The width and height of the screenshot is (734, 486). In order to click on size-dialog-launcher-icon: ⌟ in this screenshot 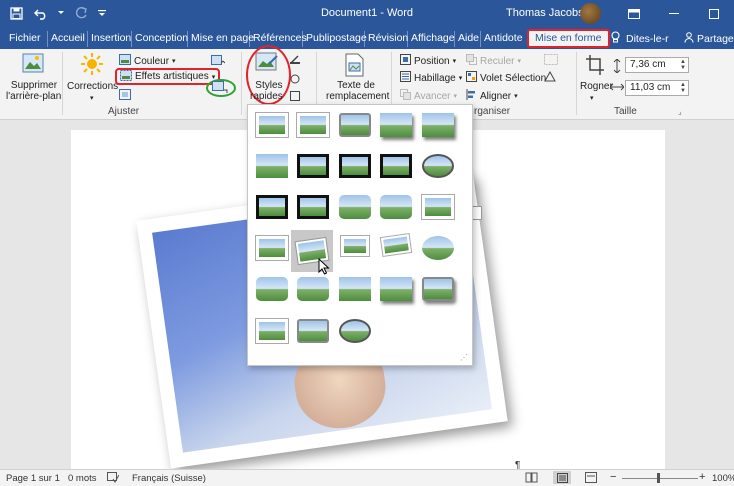, I will do `click(680, 111)`.